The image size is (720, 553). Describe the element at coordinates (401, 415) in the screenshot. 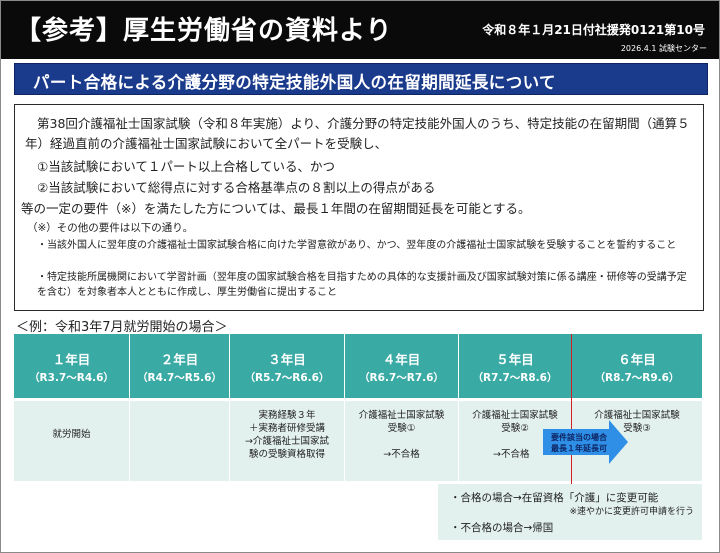

I see `detail-line: 介護福祉士国家試験` at that location.